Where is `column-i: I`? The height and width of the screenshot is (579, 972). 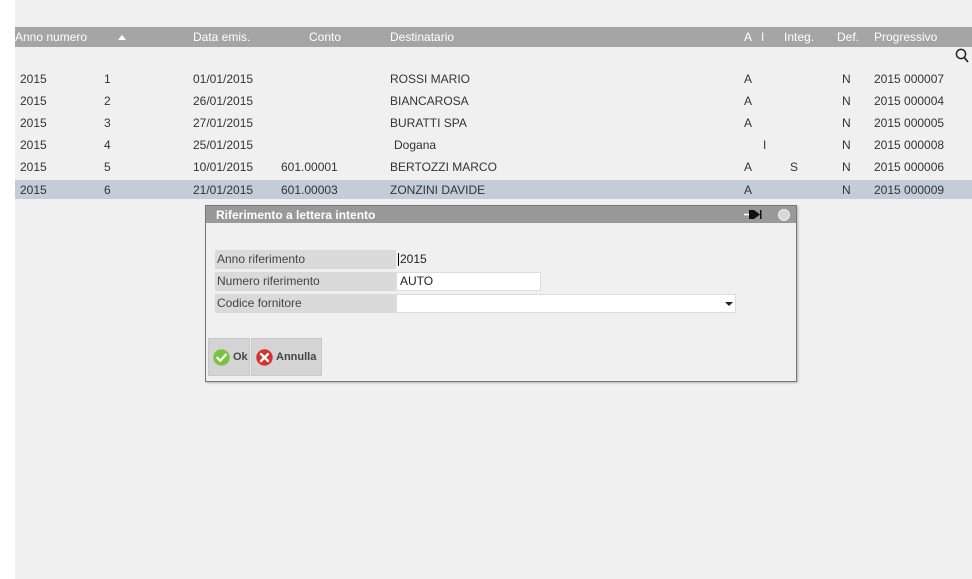 column-i: I is located at coordinates (762, 37).